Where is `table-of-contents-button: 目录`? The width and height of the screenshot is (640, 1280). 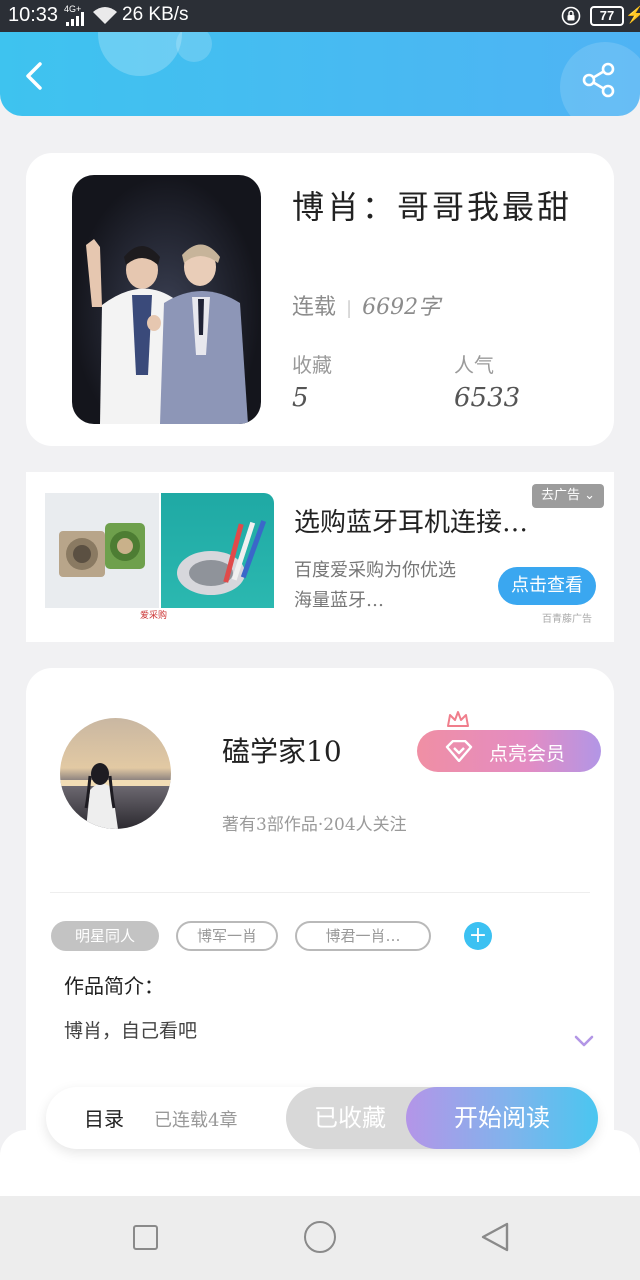 table-of-contents-button: 目录 is located at coordinates (104, 1117).